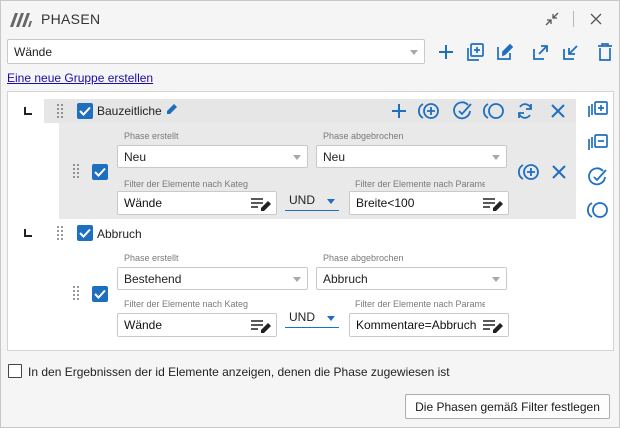  What do you see at coordinates (33, 51) in the screenshot?
I see `category-select-value: Wände` at bounding box center [33, 51].